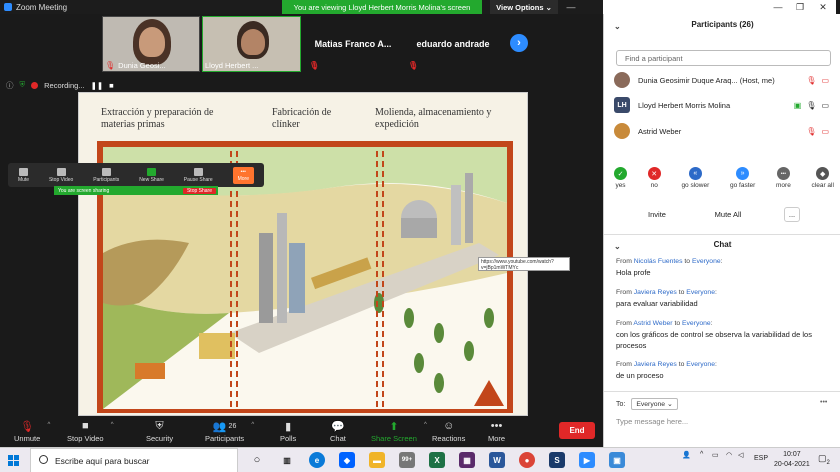  I want to click on notification-icon: ▢2, so click(824, 459).